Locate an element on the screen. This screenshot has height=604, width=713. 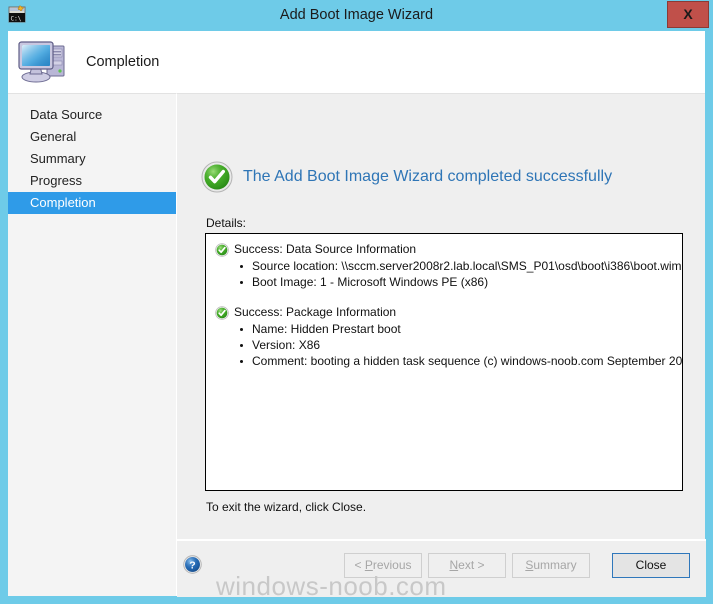
next-button: Next > is located at coordinates (467, 565).